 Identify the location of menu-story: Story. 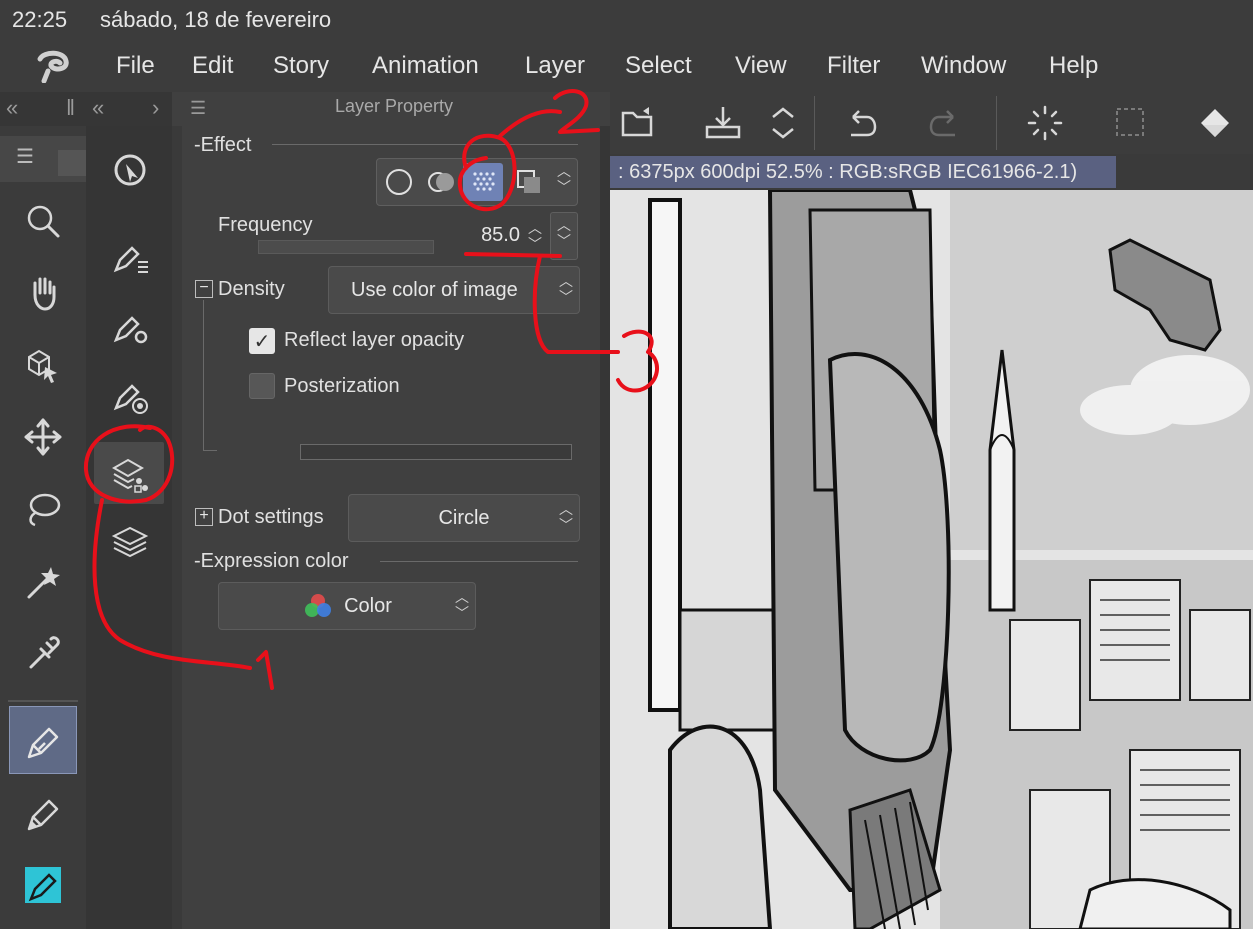
(301, 66).